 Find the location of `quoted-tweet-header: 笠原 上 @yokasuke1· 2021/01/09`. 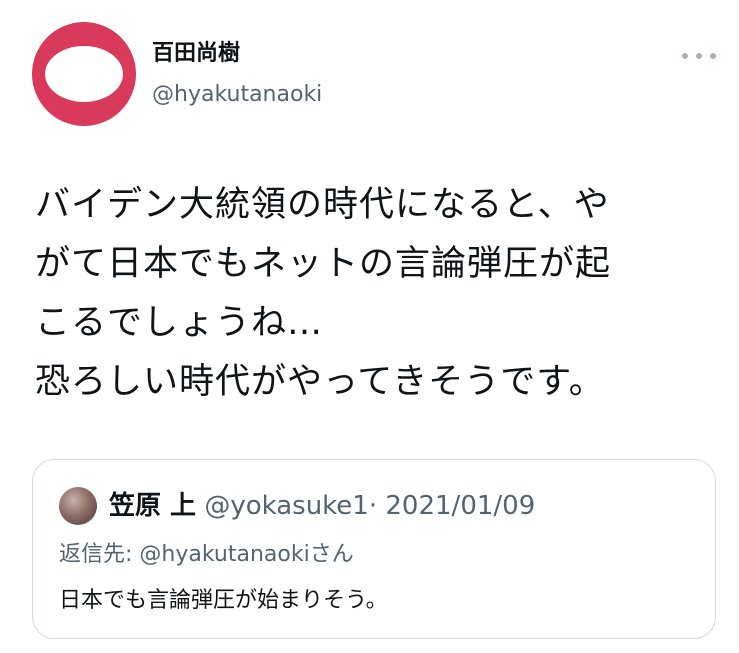

quoted-tweet-header: 笠原 上 @yokasuke1· 2021/01/09 is located at coordinates (322, 506).